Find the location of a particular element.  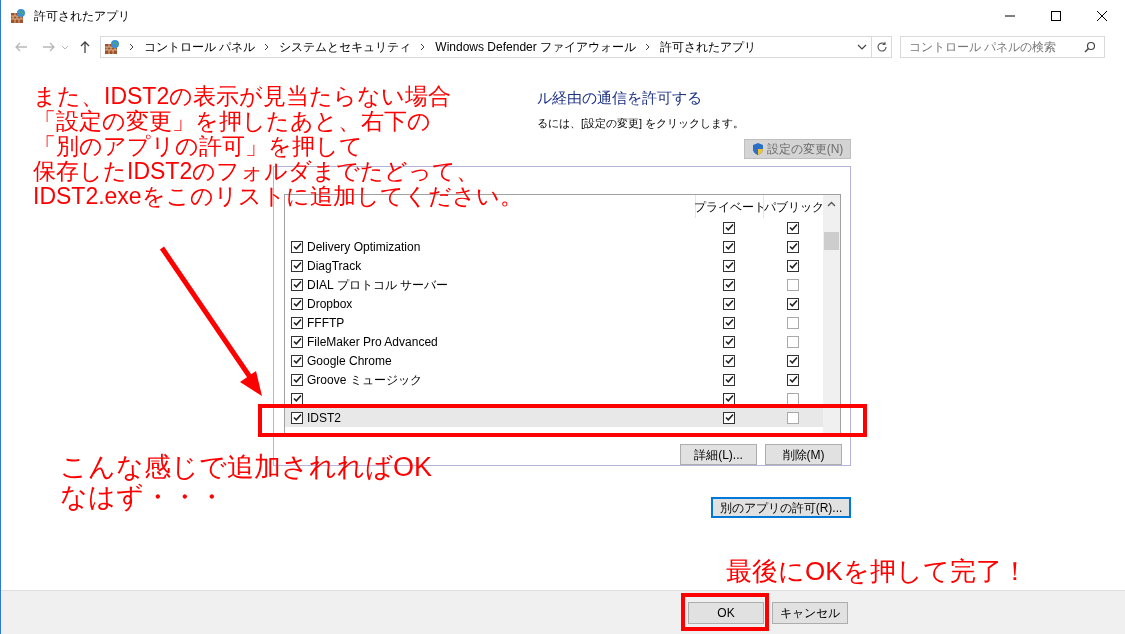

breadcrumb-link: コントロール パネル is located at coordinates (200, 47).